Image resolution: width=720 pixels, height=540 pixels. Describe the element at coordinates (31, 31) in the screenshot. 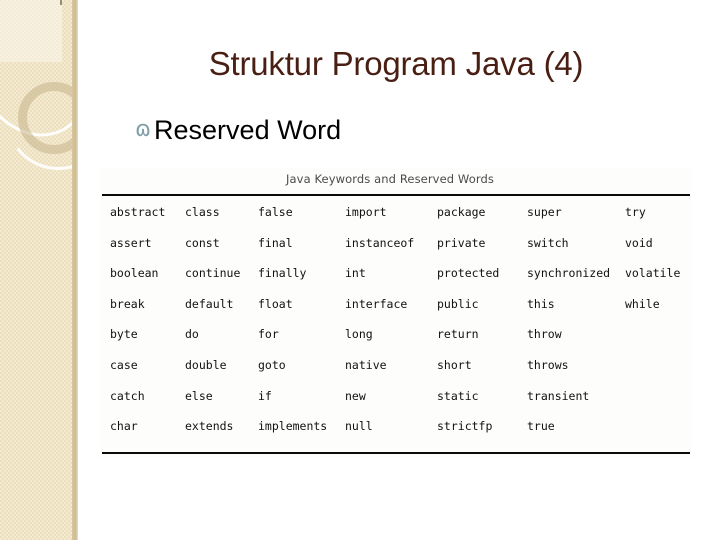

I see `sidebar-top-highlight` at that location.